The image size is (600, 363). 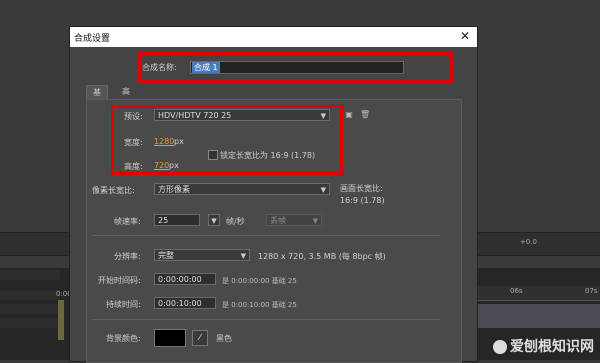 What do you see at coordinates (127, 256) in the screenshot?
I see `resolution-label: 分辨率:` at bounding box center [127, 256].